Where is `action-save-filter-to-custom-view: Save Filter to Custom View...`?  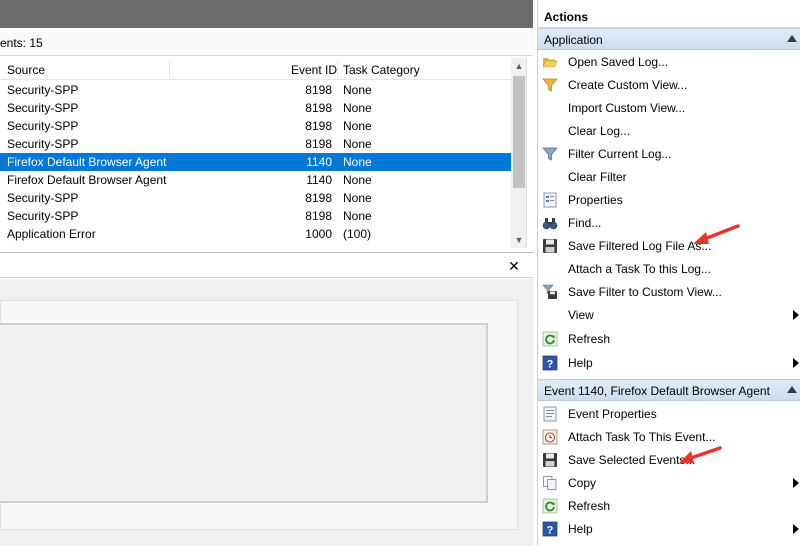
action-save-filter-to-custom-view: Save Filter to Custom View... is located at coordinates (669, 292).